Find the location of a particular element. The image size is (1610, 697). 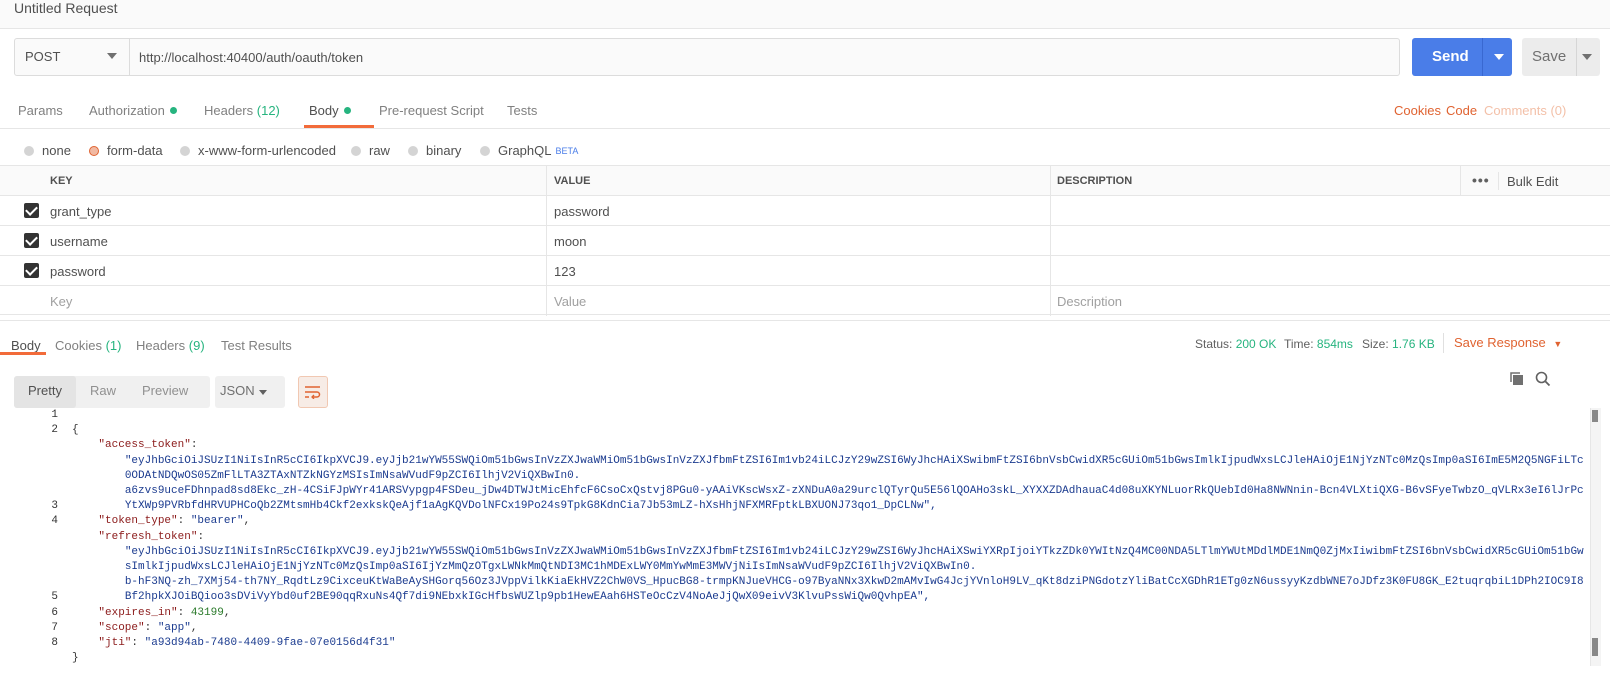

table-row: username moon is located at coordinates (805, 240).